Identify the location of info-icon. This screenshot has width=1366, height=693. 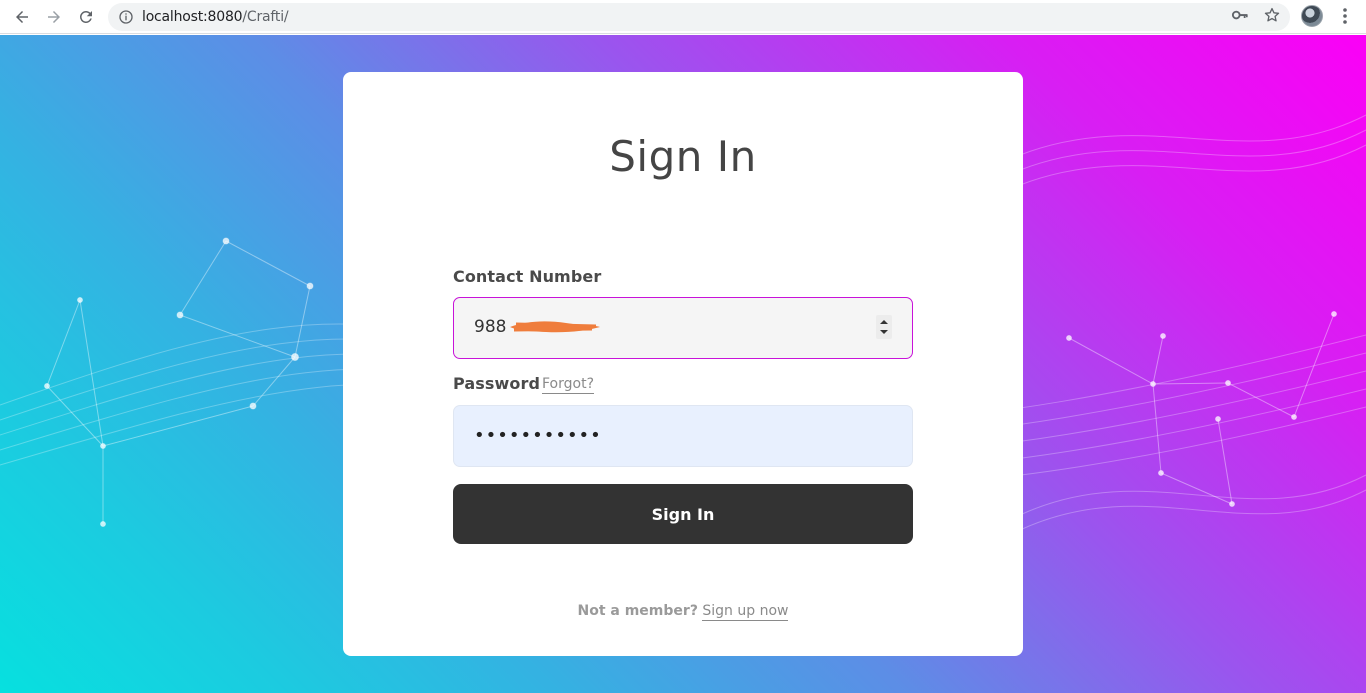
(126, 17).